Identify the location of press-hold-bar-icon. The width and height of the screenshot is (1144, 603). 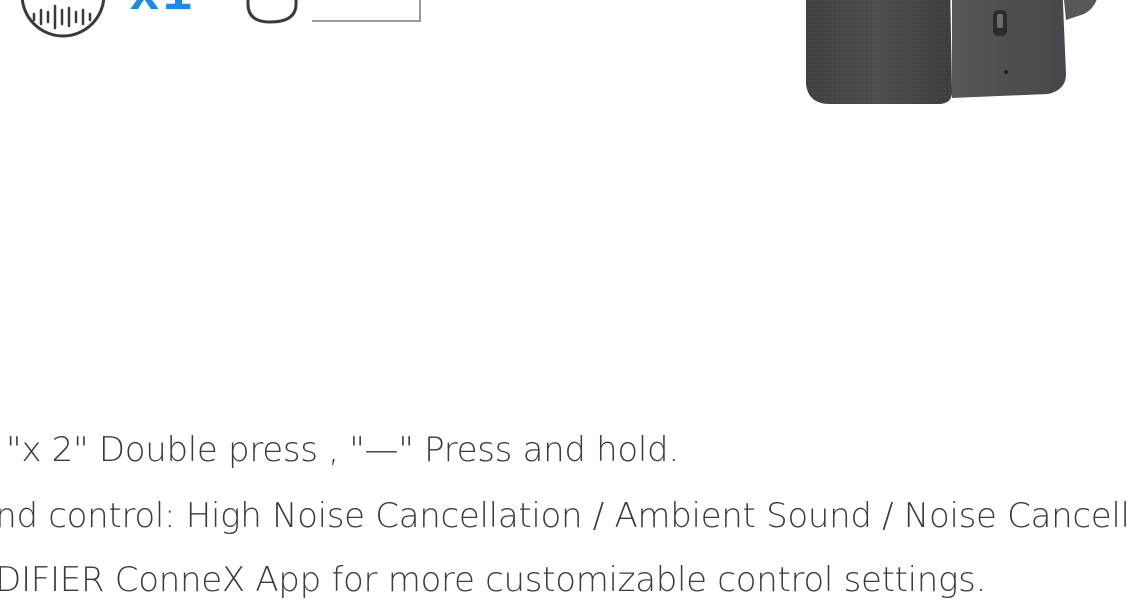
(366, 11).